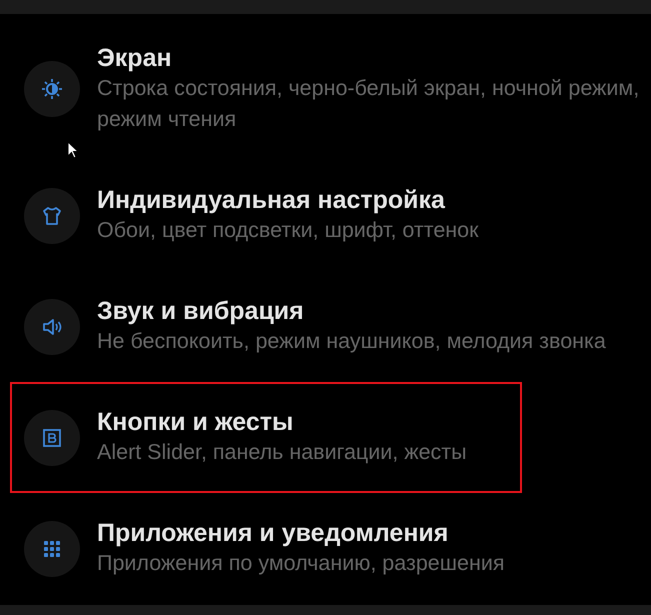 The image size is (651, 615). Describe the element at coordinates (52, 89) in the screenshot. I see `sun-icon` at that location.